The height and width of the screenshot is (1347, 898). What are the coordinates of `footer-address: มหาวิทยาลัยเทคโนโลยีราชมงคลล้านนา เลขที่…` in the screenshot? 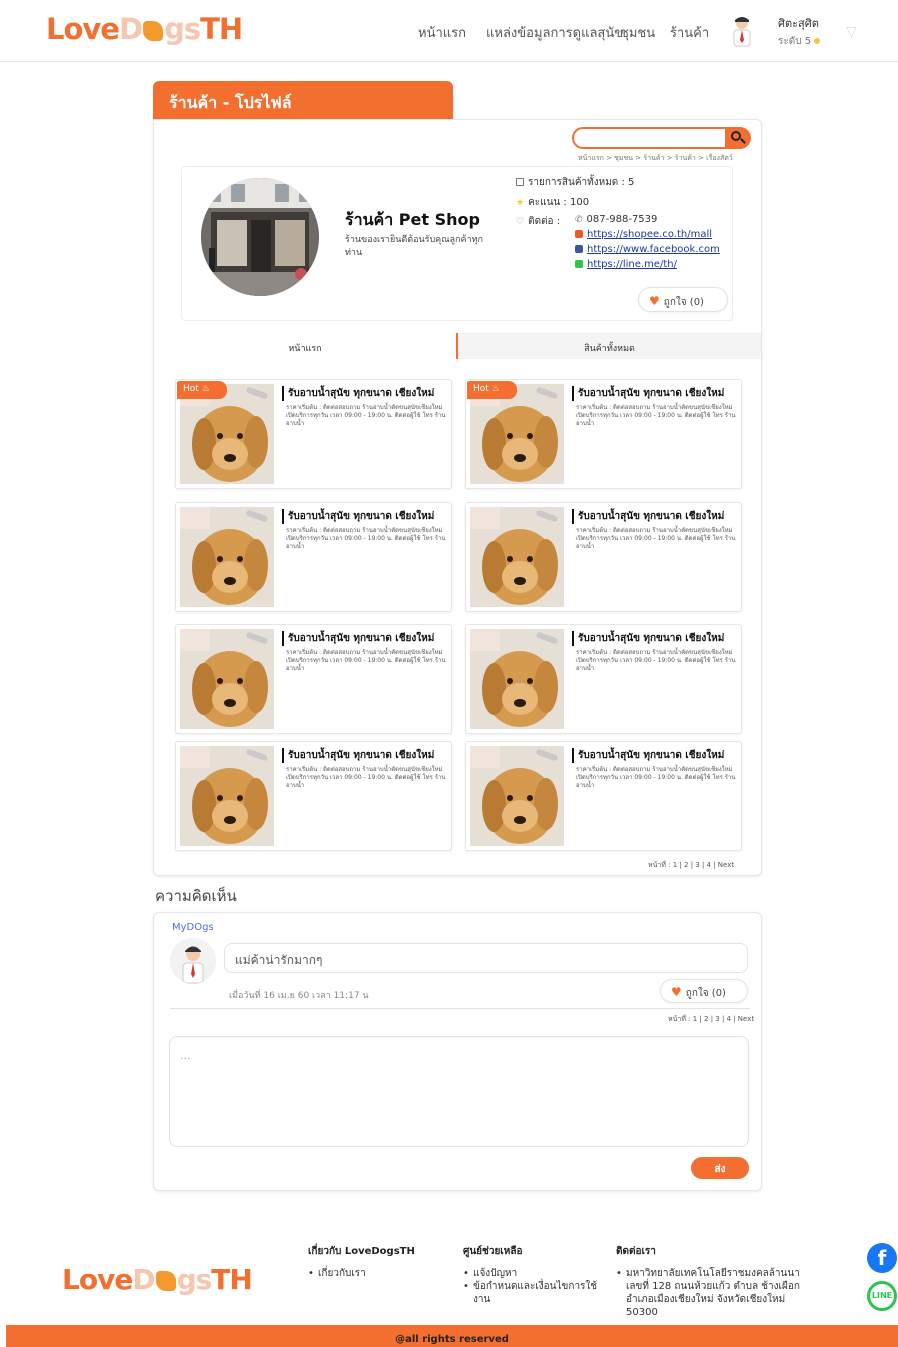 It's located at (716, 1293).